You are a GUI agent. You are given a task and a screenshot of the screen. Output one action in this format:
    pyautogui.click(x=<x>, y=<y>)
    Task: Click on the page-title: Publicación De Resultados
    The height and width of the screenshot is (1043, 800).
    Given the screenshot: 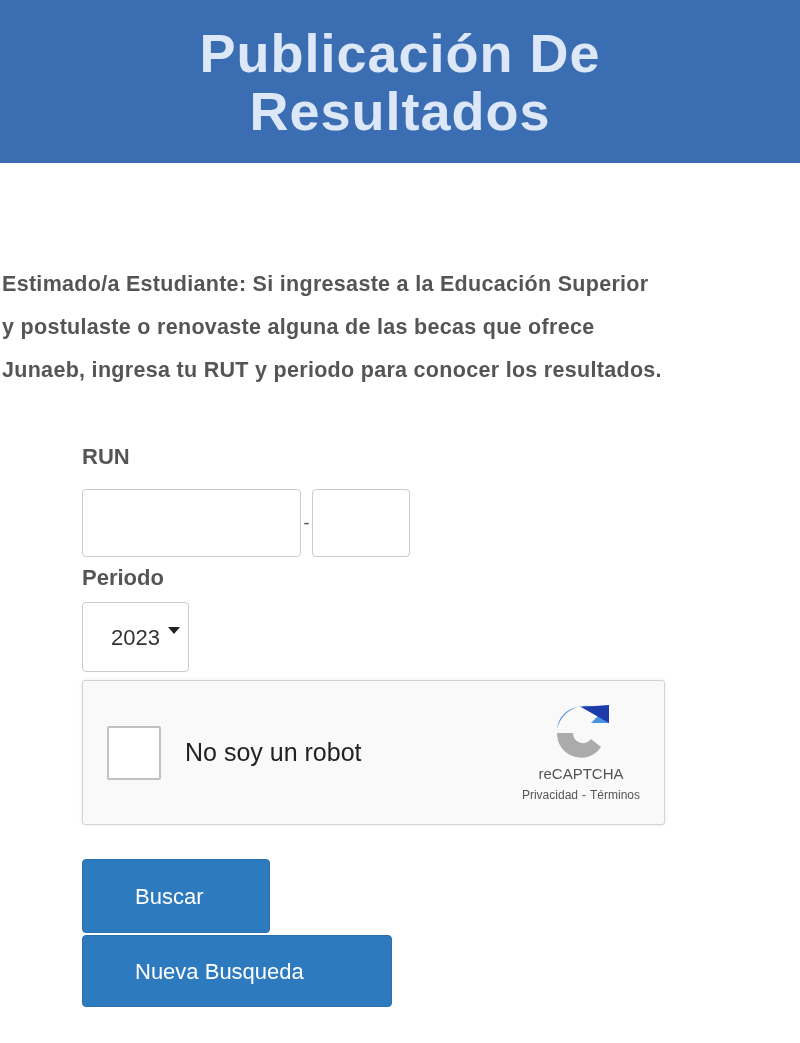 What is the action you would take?
    pyautogui.click(x=400, y=81)
    